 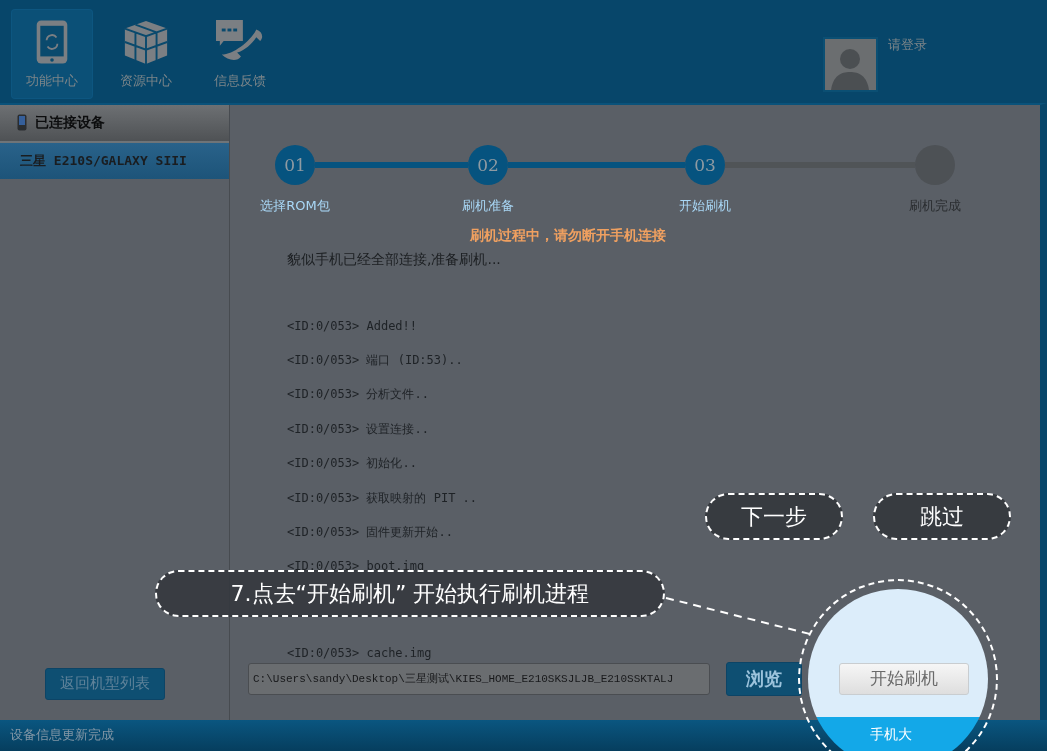 I want to click on device-item: 三星 E210S/GALAXY SIII, so click(x=114, y=160).